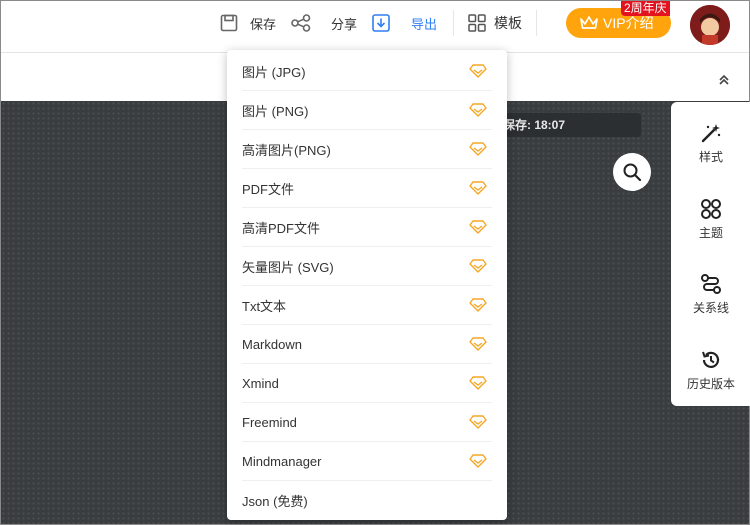 This screenshot has width=750, height=525. I want to click on export-txt-item: Txt文本, so click(367, 305).